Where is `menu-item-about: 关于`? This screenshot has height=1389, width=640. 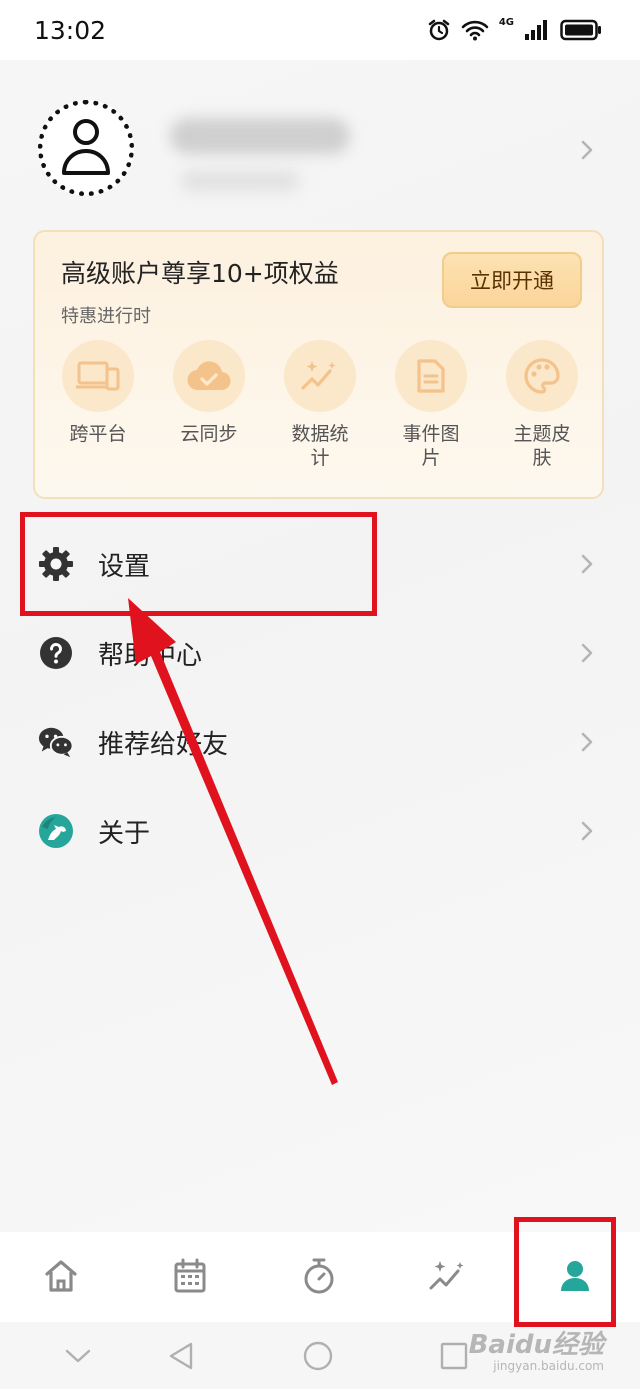
menu-item-about: 关于 is located at coordinates (320, 831).